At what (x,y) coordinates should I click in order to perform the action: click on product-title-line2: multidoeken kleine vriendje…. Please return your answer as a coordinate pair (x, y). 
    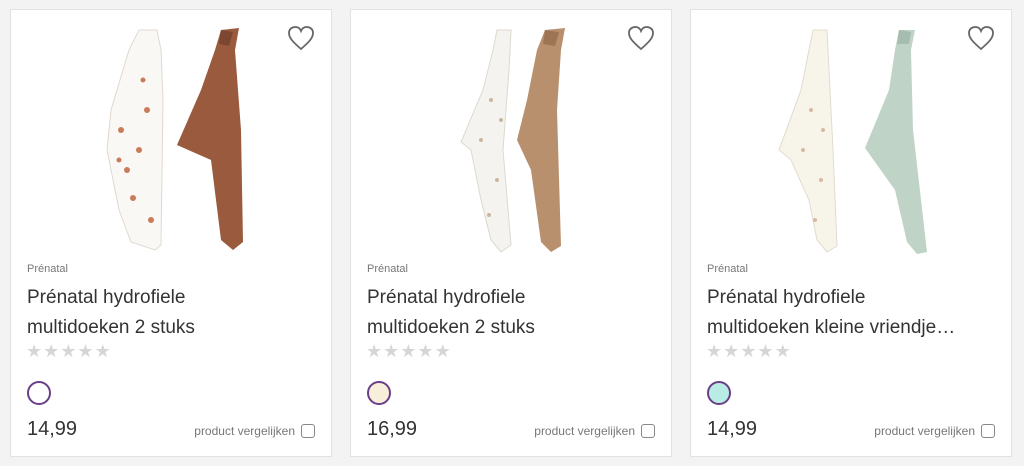
    Looking at the image, I should click on (831, 327).